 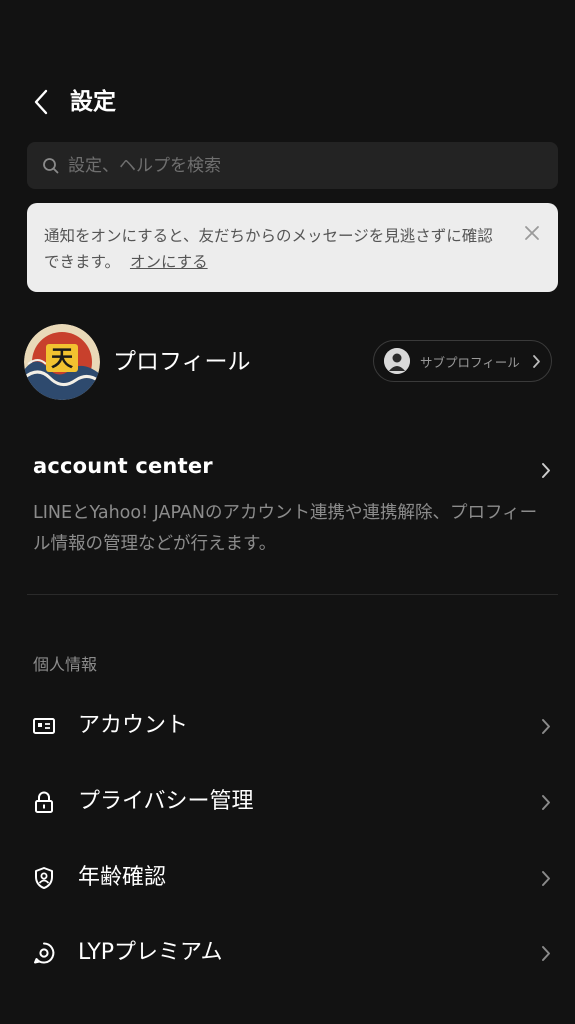 I want to click on settings-item-label: LYPプレミアム, so click(x=150, y=952).